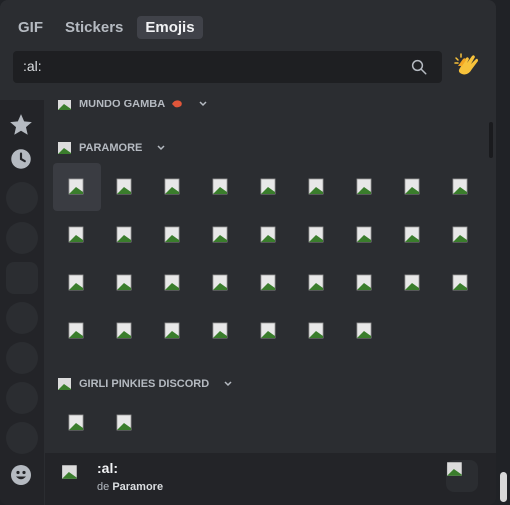  I want to click on search-input: :al:, so click(227, 67).